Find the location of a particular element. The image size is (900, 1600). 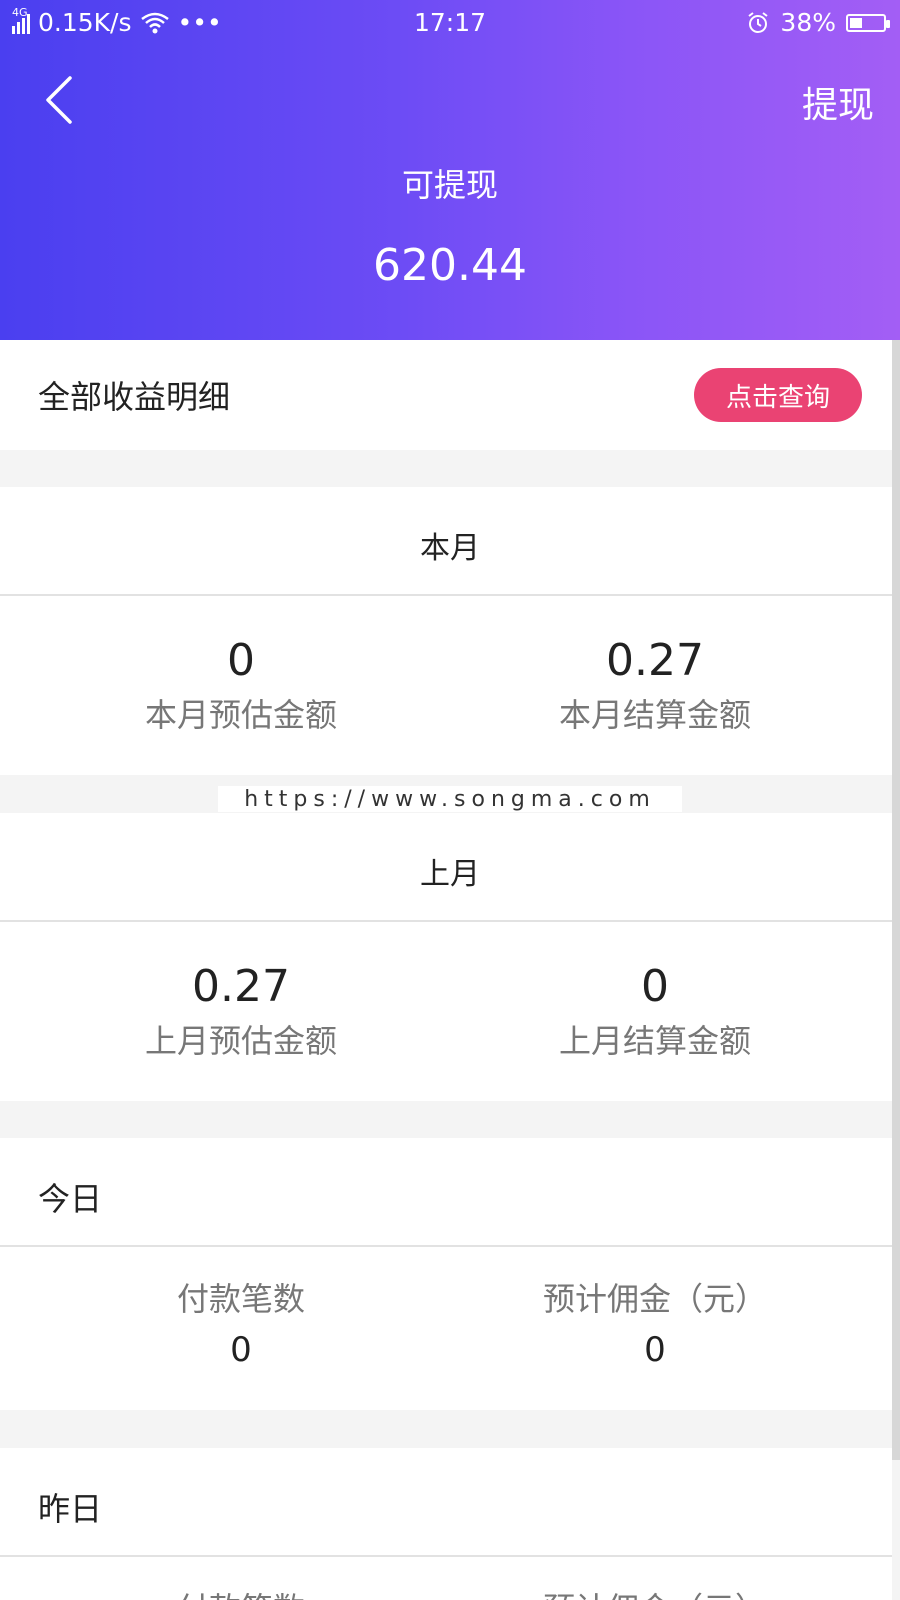

withdraw-button: 提现 is located at coordinates (838, 102).